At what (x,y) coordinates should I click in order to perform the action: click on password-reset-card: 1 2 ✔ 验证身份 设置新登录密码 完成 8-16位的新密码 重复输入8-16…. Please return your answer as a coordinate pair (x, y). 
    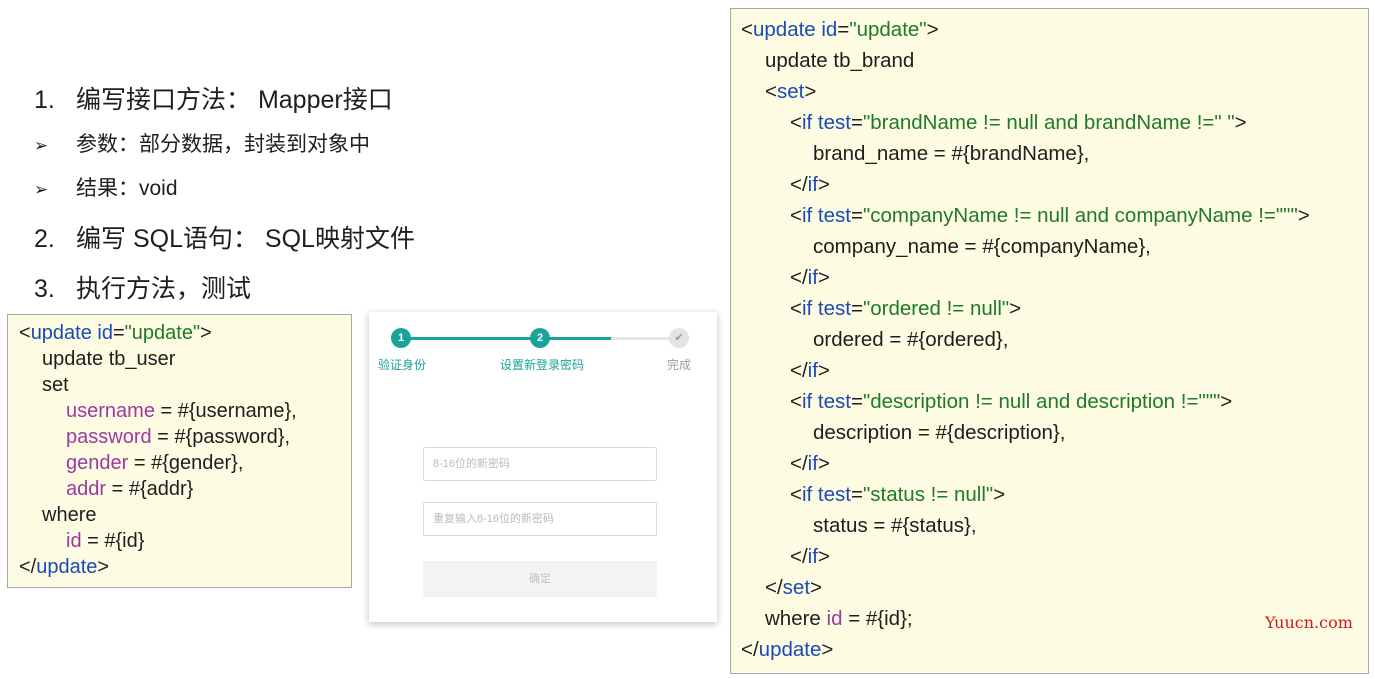
    Looking at the image, I should click on (543, 467).